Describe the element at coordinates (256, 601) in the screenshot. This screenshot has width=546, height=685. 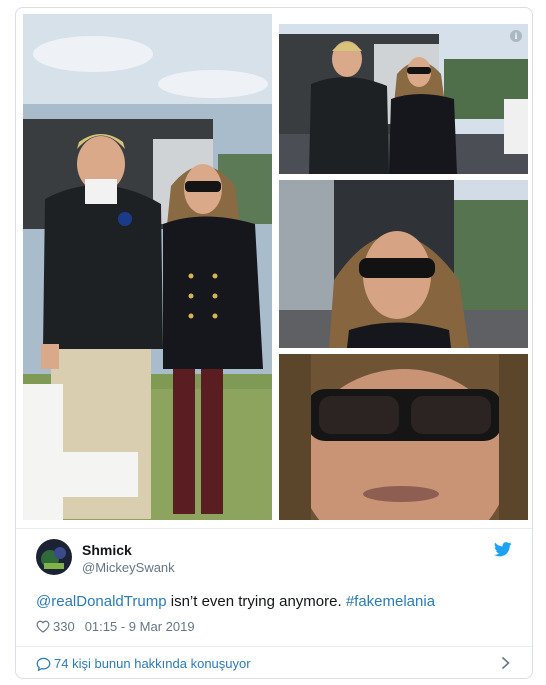
I see `tweet-body: isn’t even trying anymore.` at that location.